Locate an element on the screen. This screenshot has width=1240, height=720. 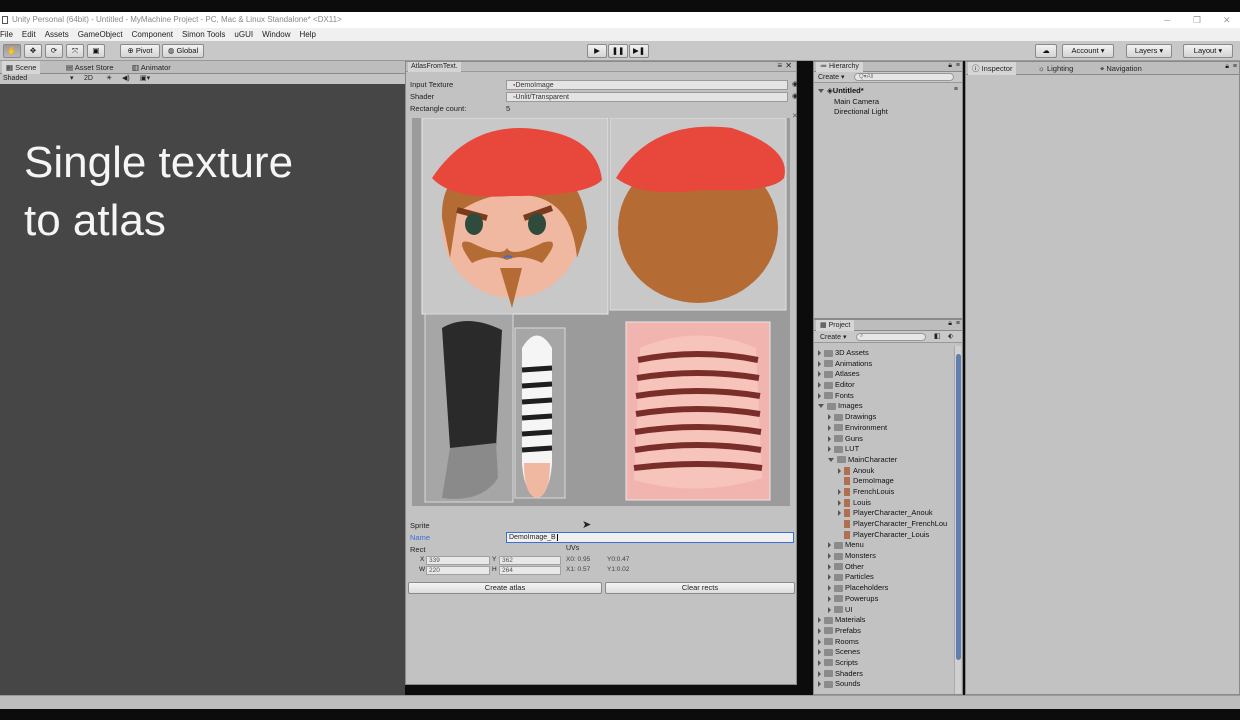
project-search-input: ⌕ is located at coordinates (891, 337).